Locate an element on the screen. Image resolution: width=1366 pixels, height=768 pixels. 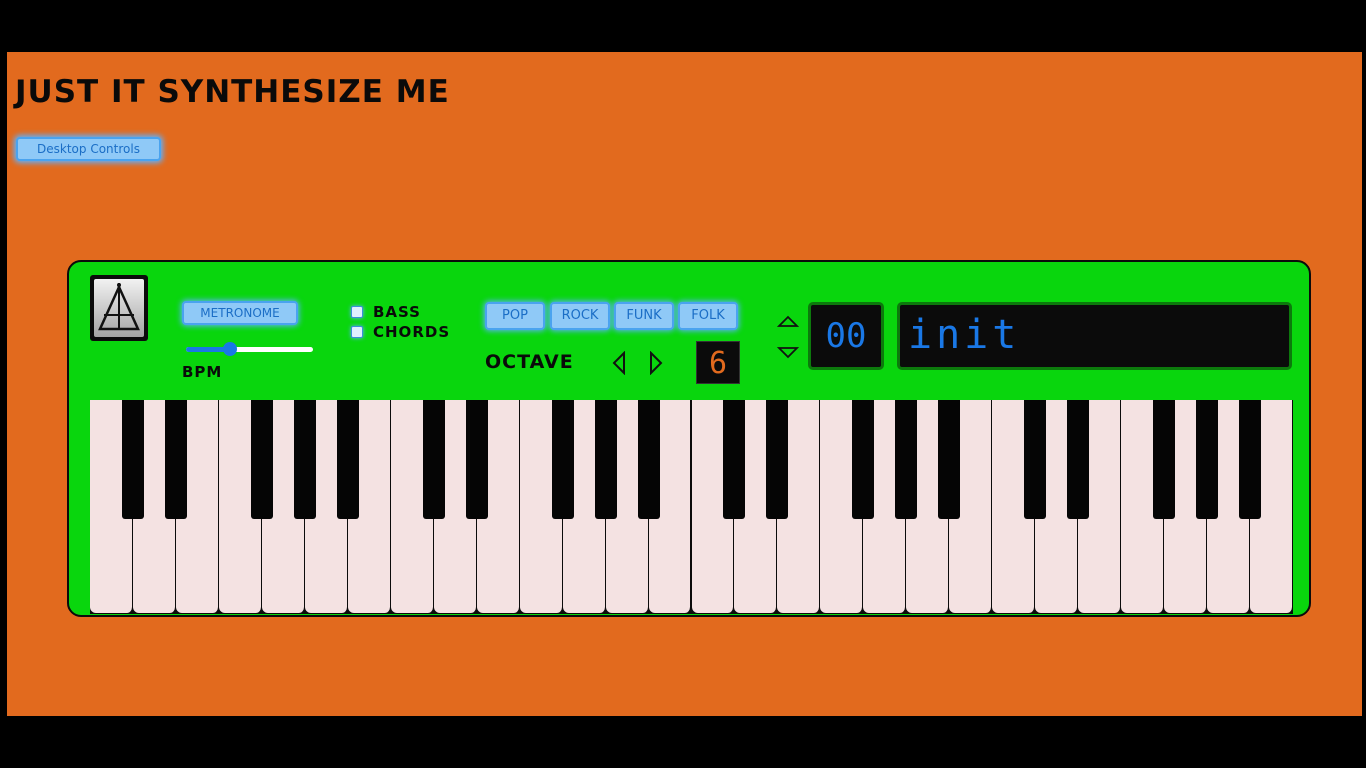
style-folk-button: FOLK is located at coordinates (708, 316).